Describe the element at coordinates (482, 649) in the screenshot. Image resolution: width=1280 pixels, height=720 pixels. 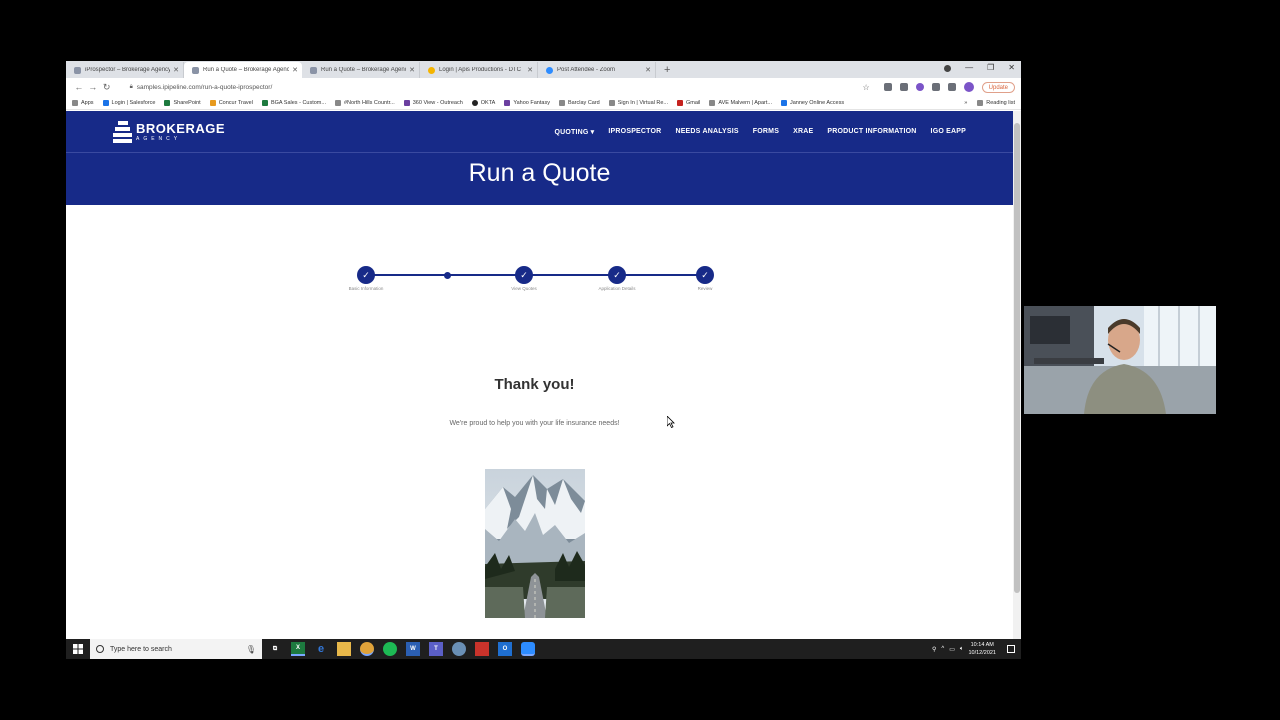
I see `app-red-icon` at that location.